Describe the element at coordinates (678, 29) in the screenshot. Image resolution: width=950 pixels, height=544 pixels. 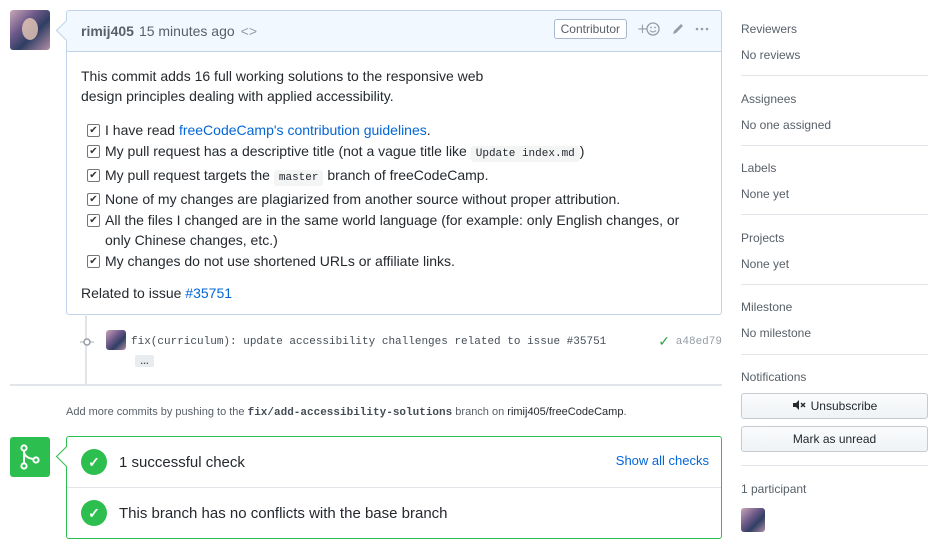
I see `edit-icon` at that location.